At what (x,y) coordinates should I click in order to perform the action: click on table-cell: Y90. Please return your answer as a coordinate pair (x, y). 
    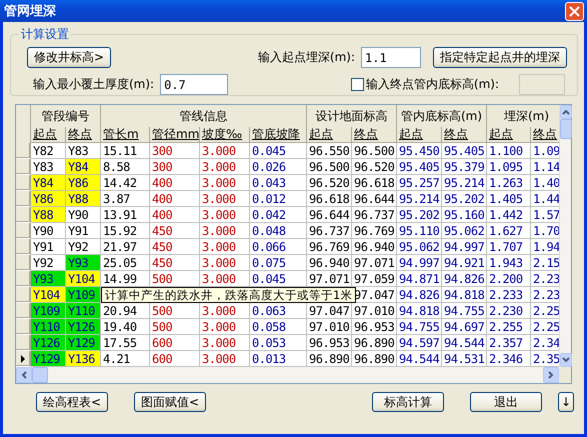
    Looking at the image, I should click on (48, 231).